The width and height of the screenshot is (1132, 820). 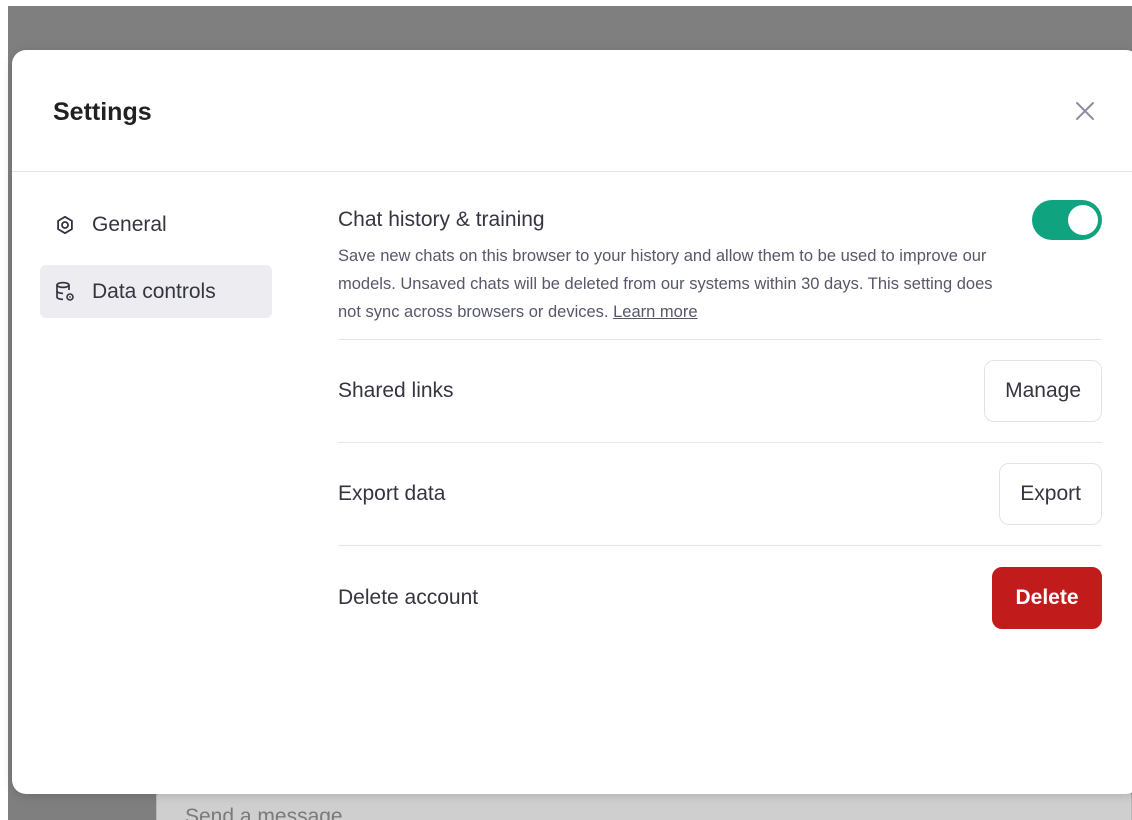 I want to click on nav-item-label: General, so click(x=129, y=224).